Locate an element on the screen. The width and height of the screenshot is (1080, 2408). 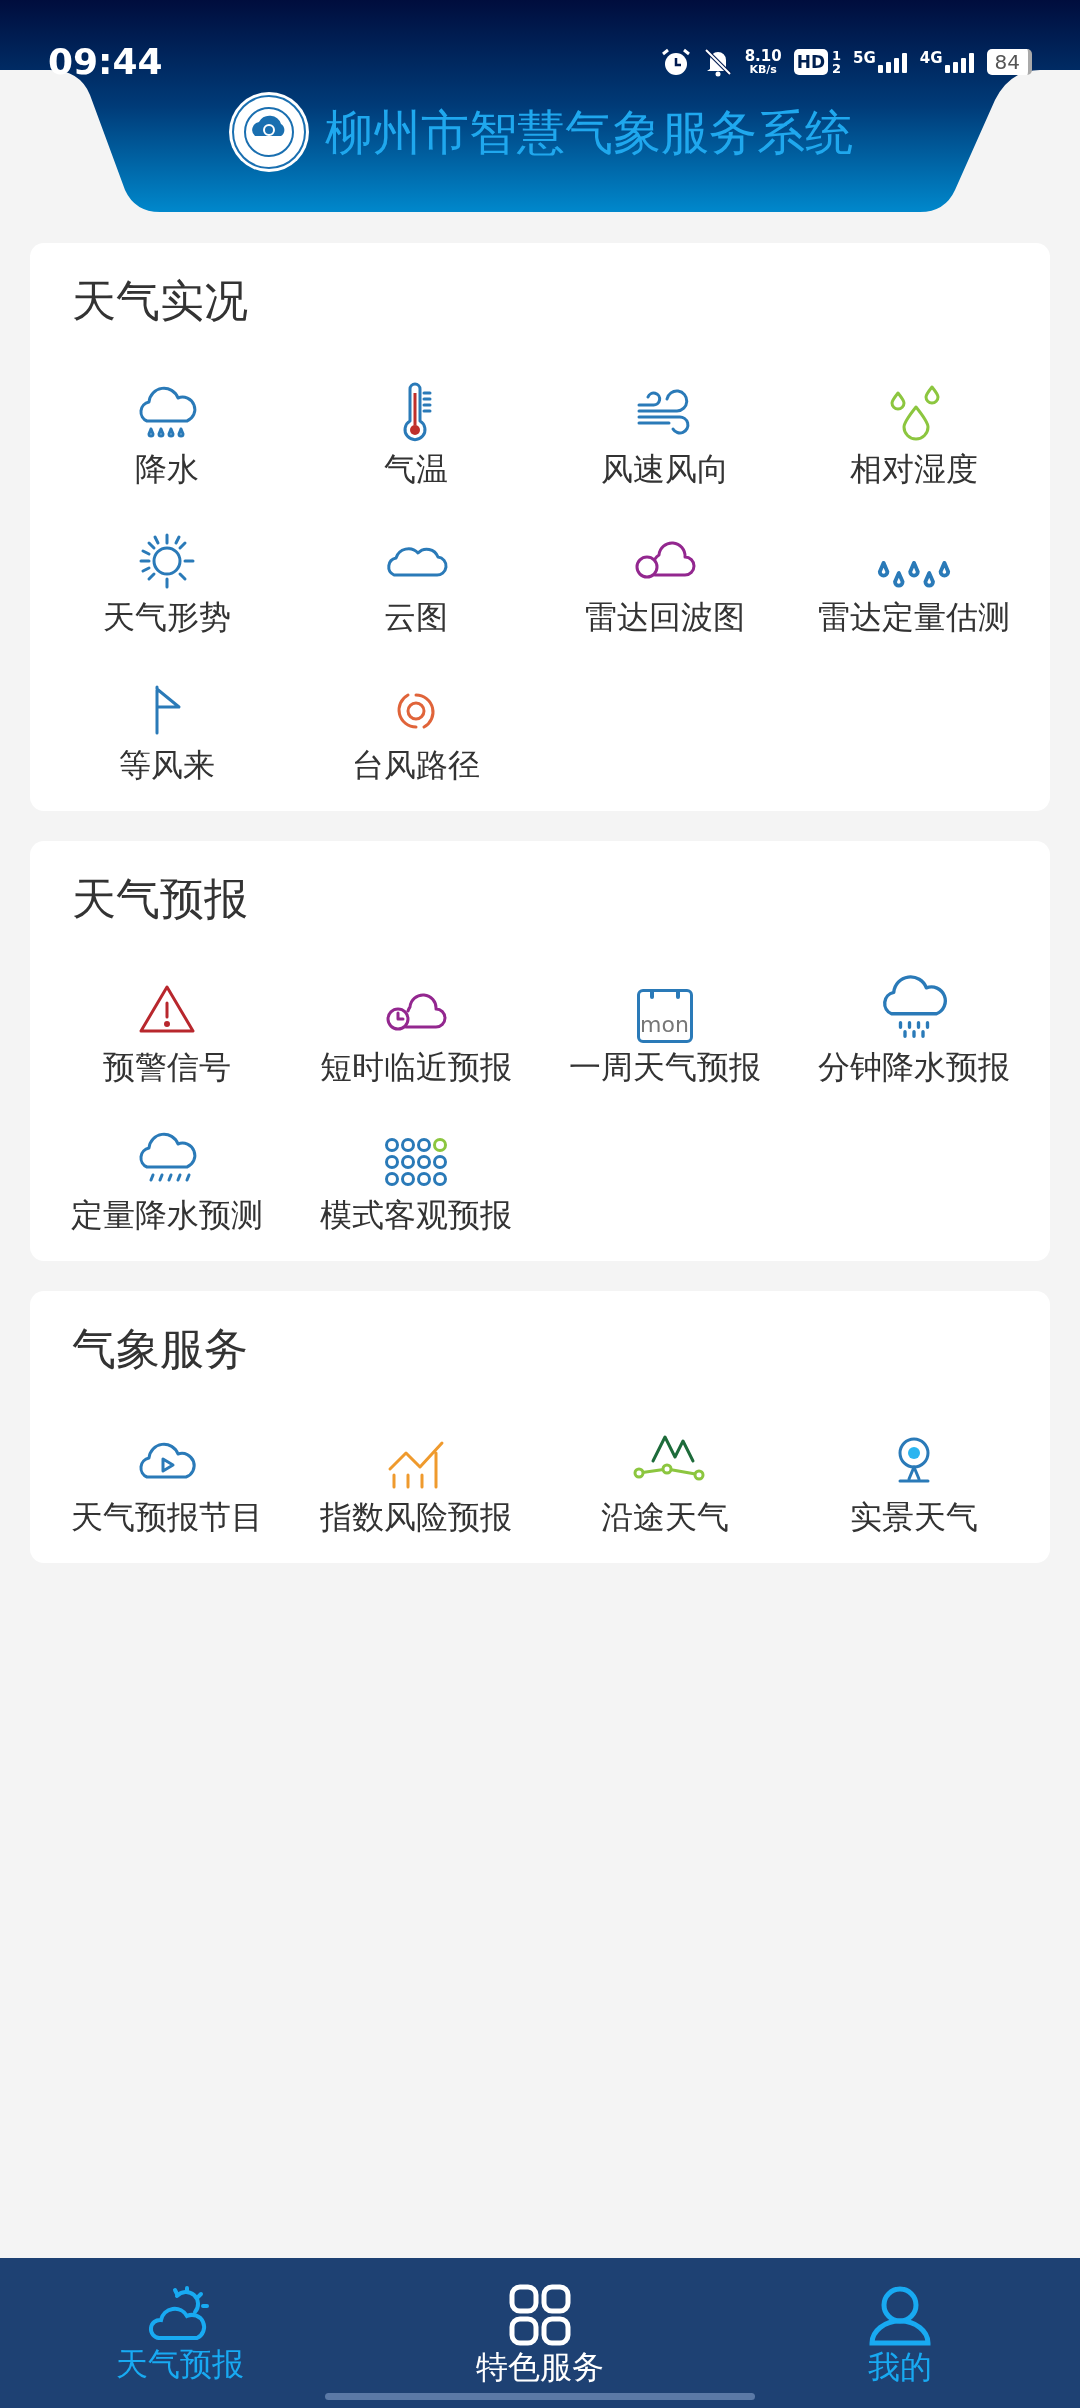
feature-item: 降水 is located at coordinates (166, 424).